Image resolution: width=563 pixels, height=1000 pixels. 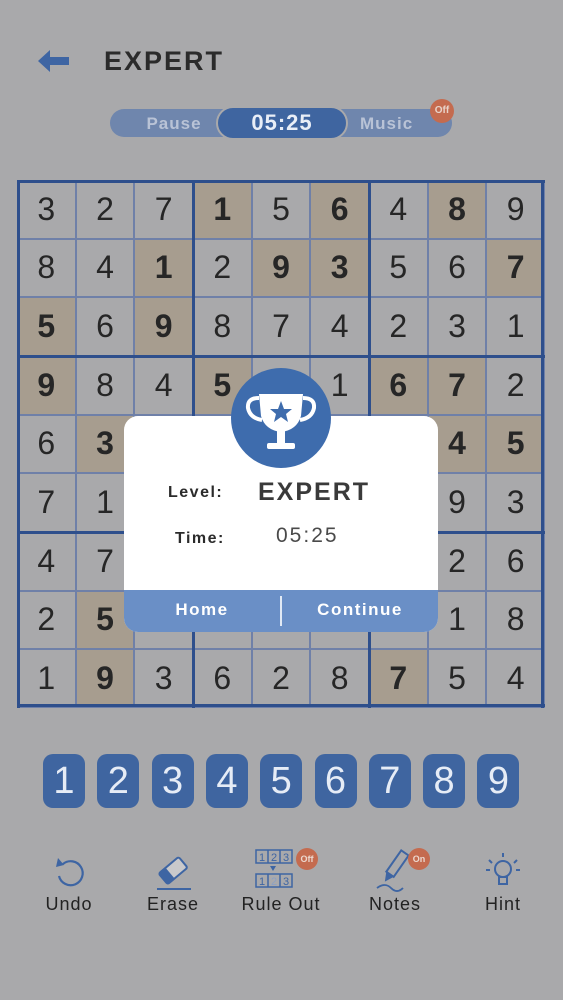 I want to click on continue-button: Continue, so click(x=360, y=611).